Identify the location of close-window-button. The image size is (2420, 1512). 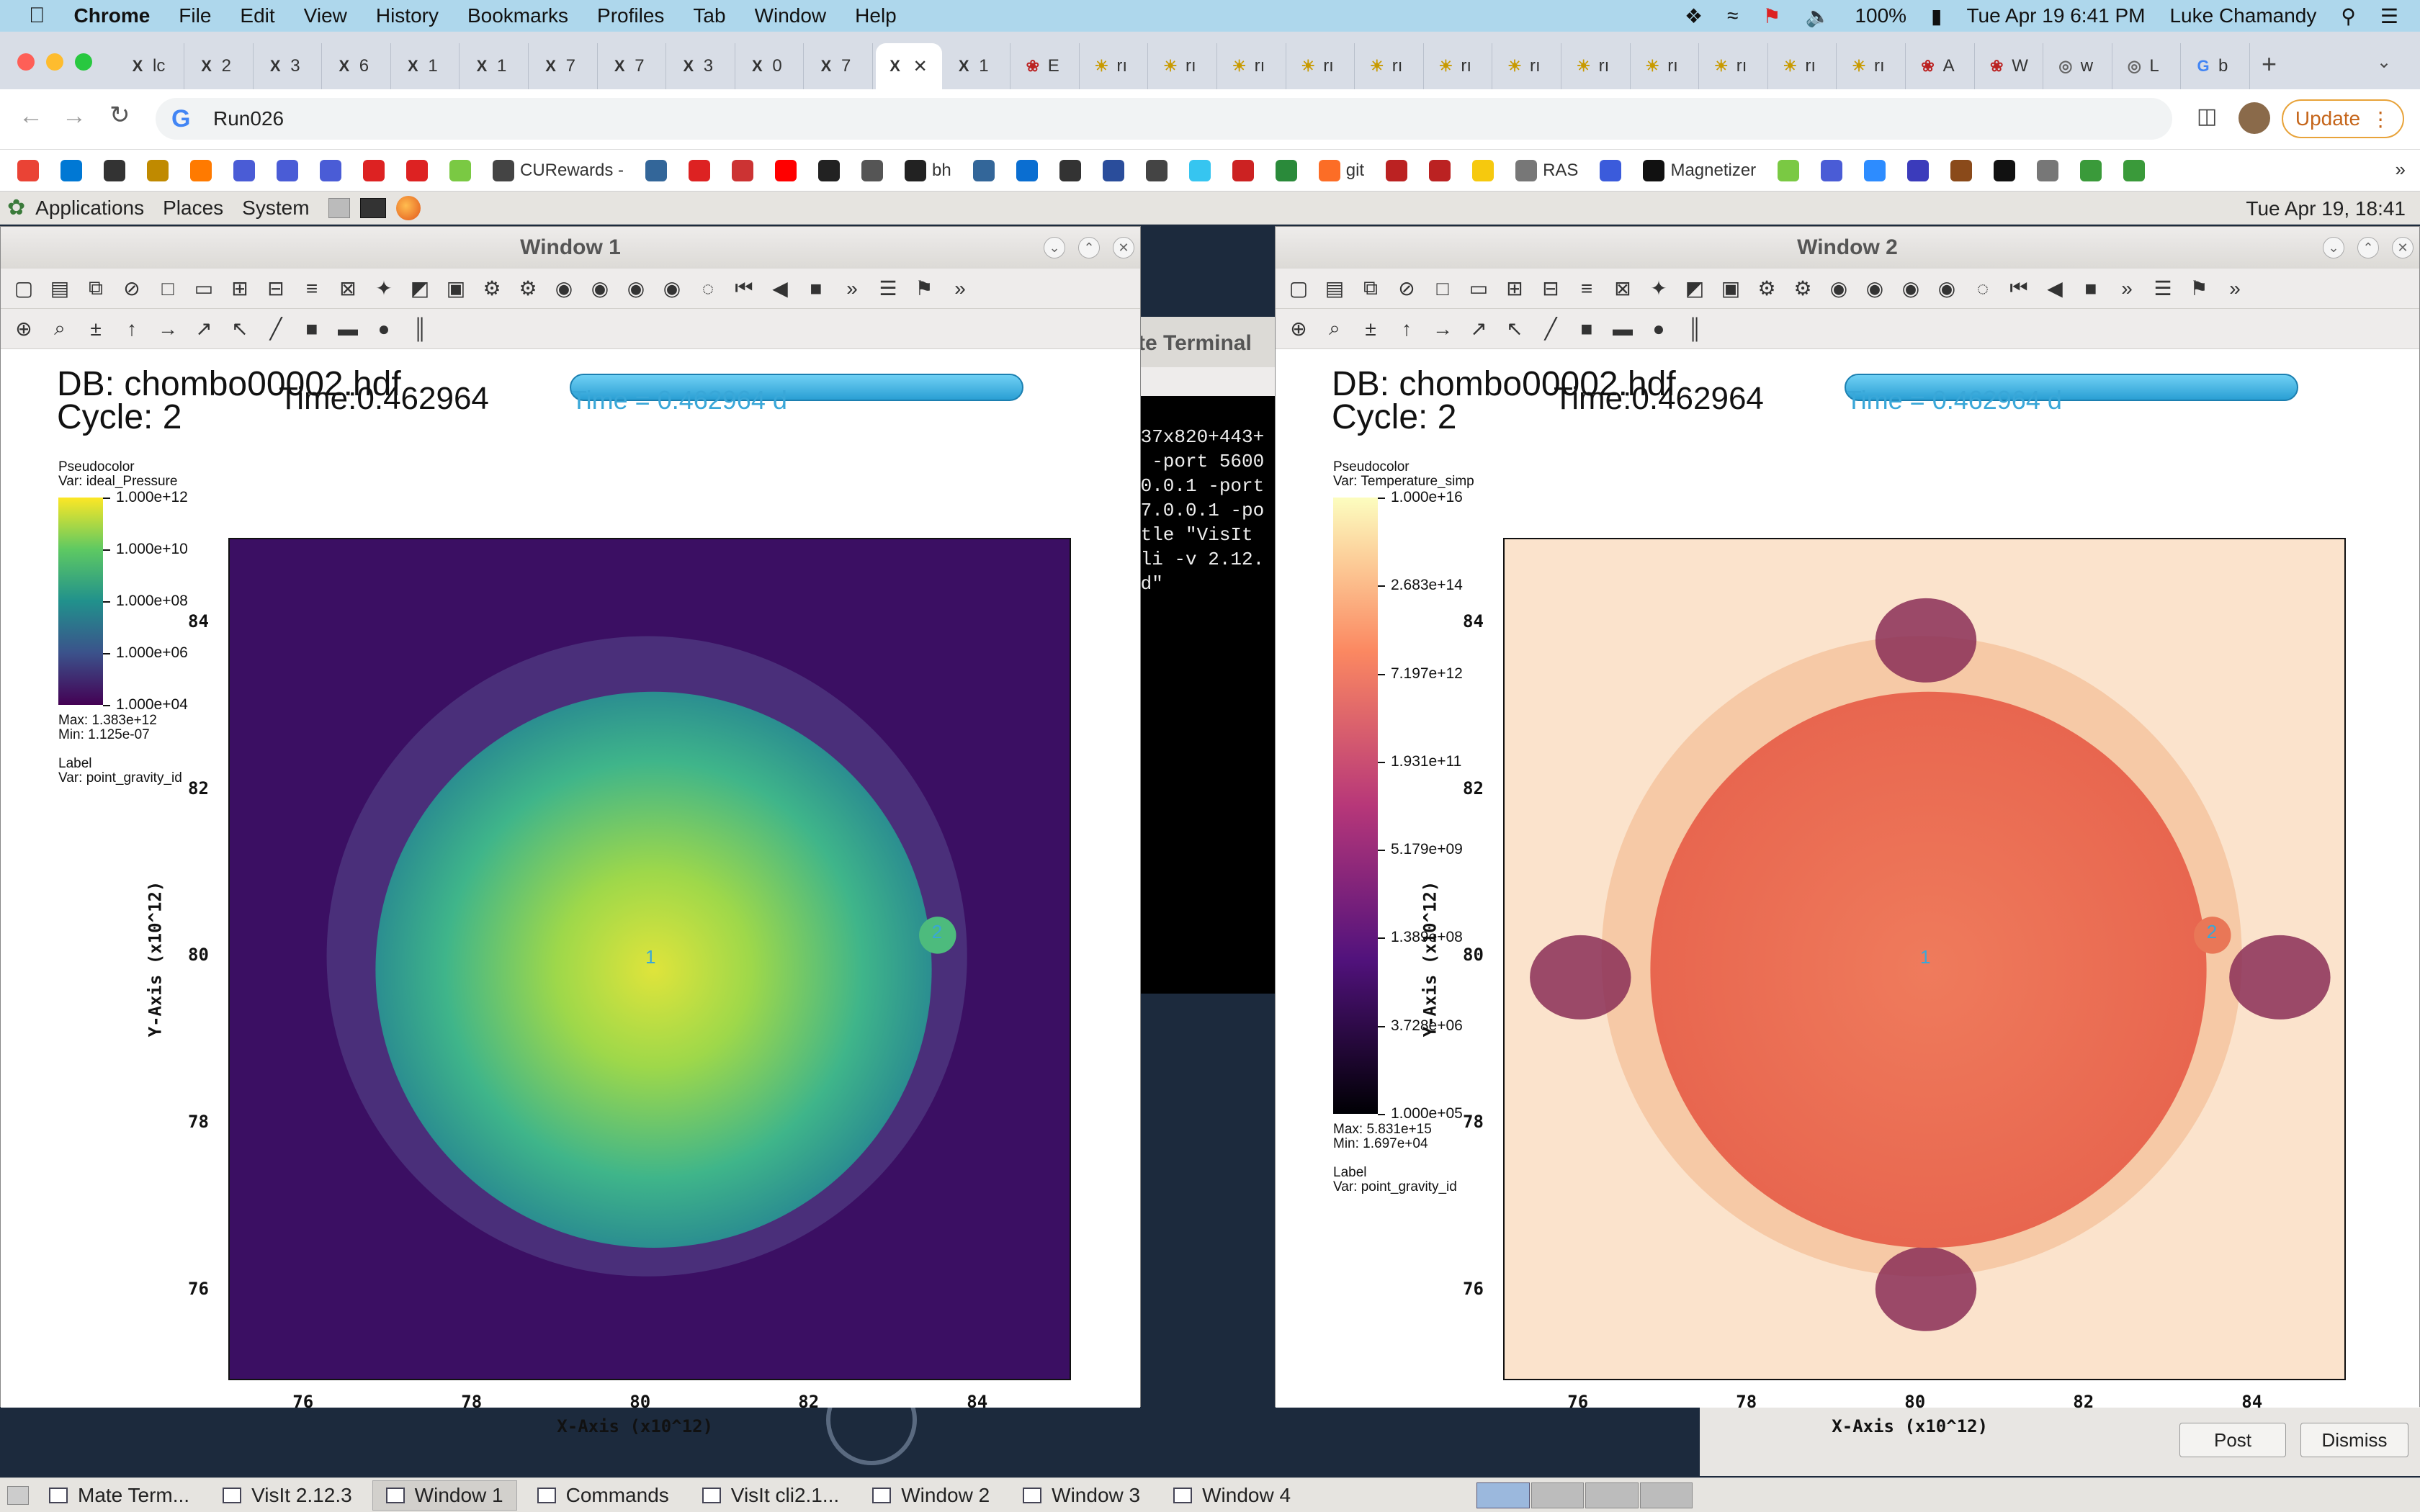
(26, 62).